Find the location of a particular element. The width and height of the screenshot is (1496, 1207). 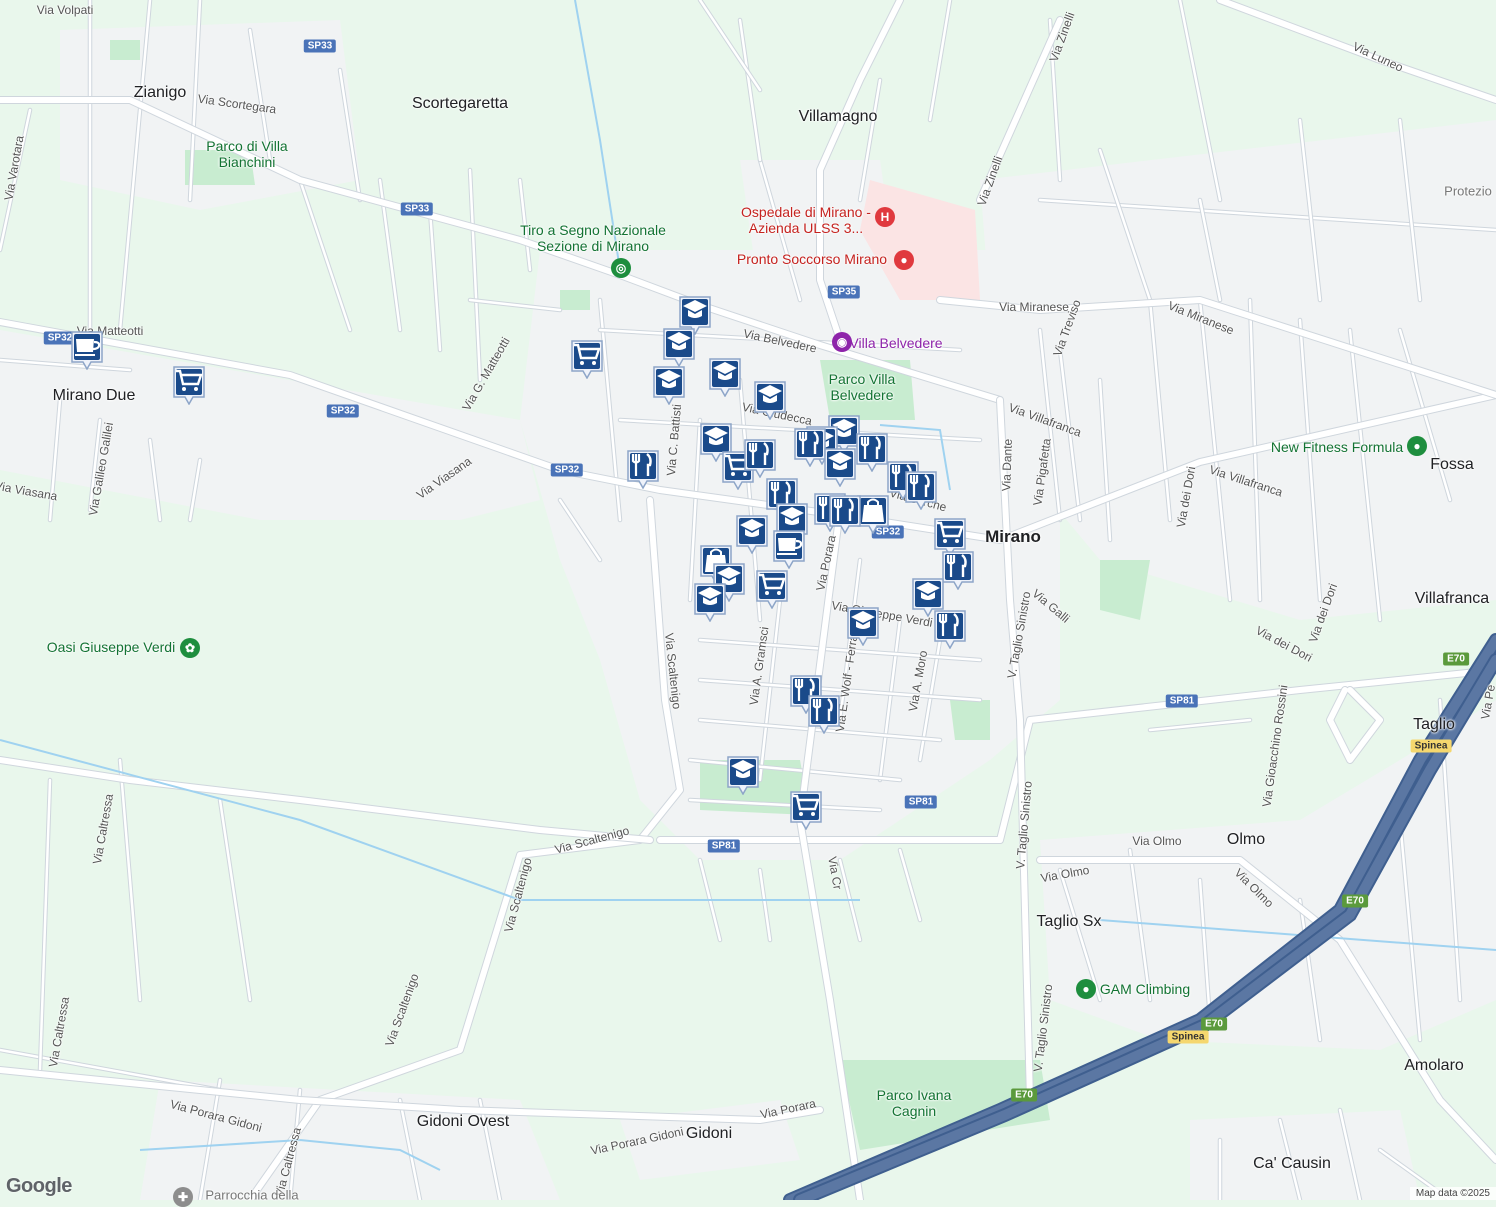

town-label: Gidoni is located at coordinates (709, 1134).